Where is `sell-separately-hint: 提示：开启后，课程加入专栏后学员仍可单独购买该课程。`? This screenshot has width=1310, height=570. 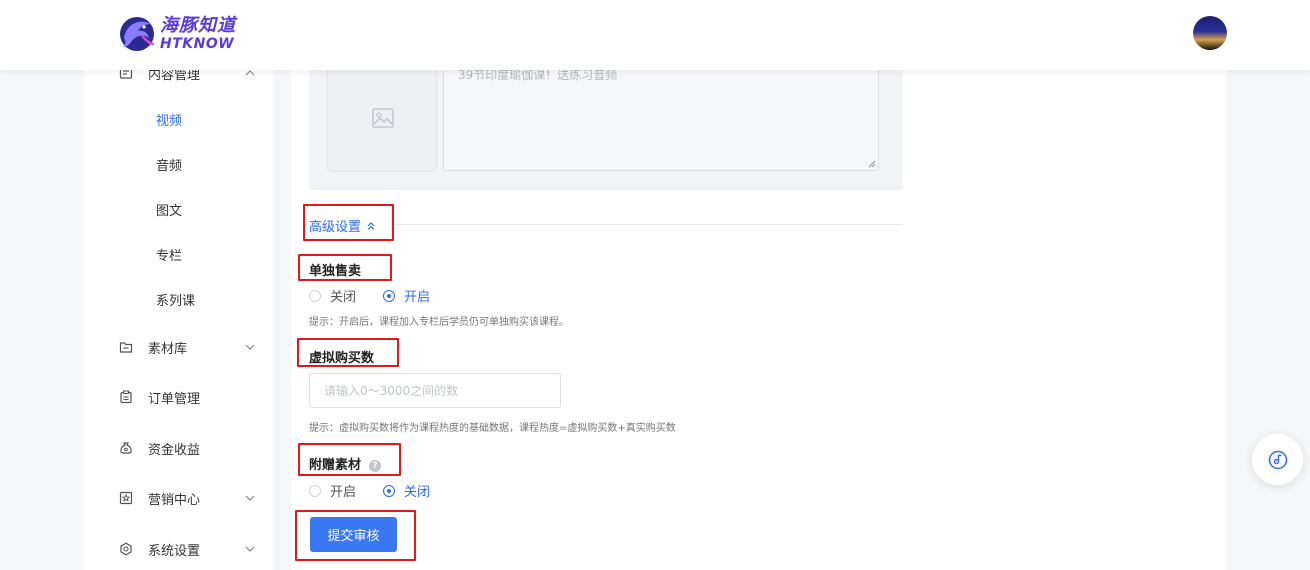 sell-separately-hint: 提示：开启后，课程加入专栏后学员仍可单独购买该课程。 is located at coordinates (439, 322).